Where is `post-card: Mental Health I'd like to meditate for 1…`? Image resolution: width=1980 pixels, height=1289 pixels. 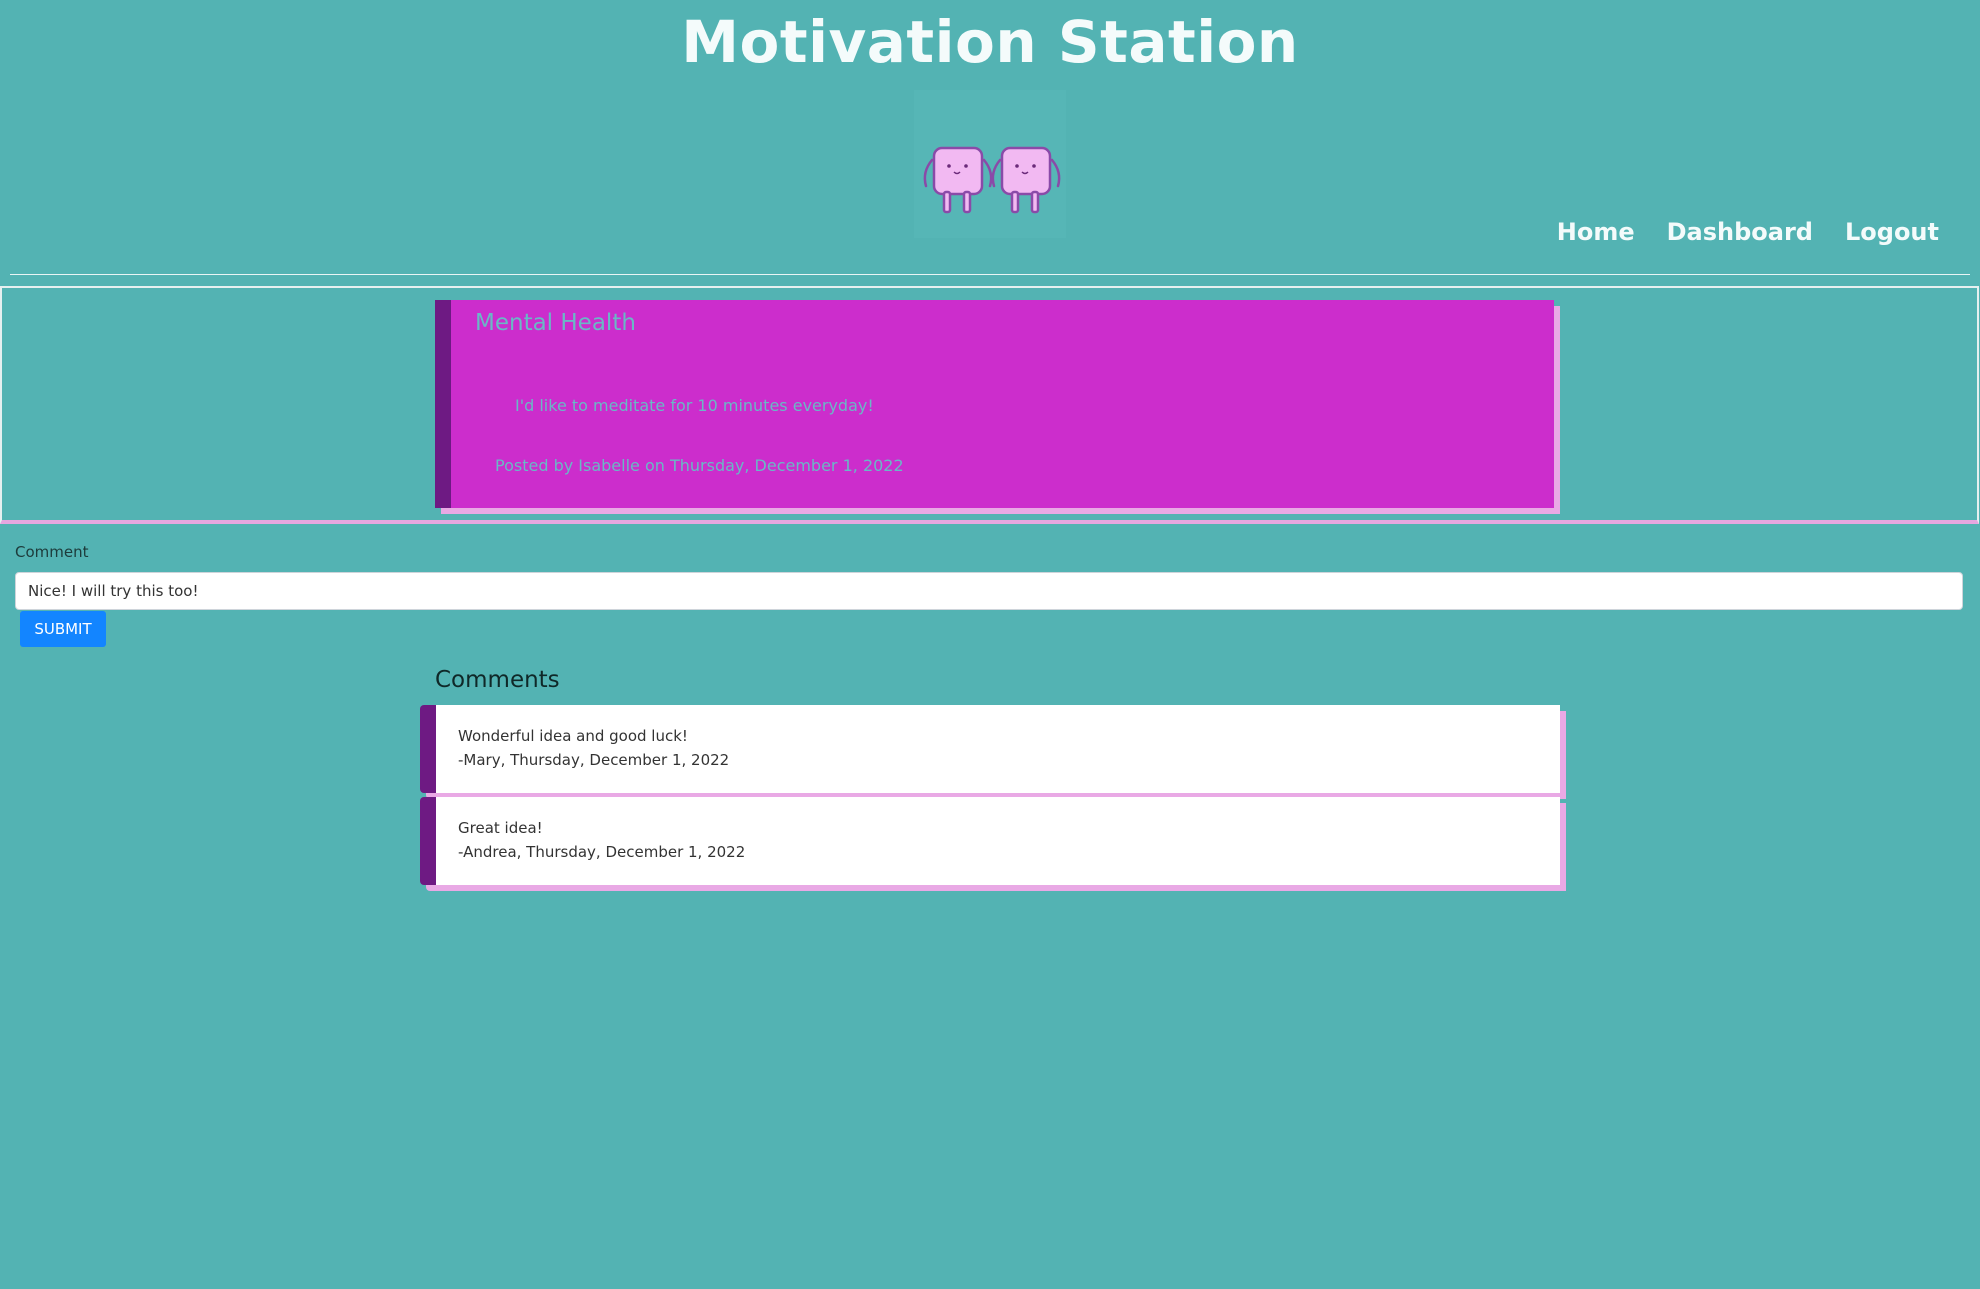
post-card: Mental Health I'd like to meditate for 1… is located at coordinates (994, 404).